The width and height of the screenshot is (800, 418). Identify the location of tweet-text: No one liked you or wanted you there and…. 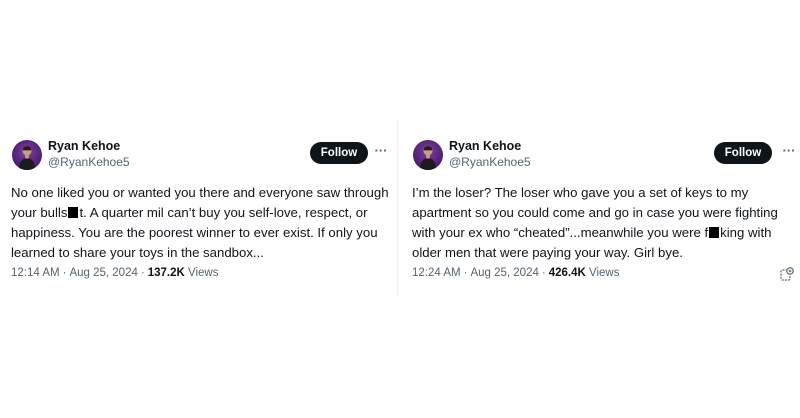
(200, 223).